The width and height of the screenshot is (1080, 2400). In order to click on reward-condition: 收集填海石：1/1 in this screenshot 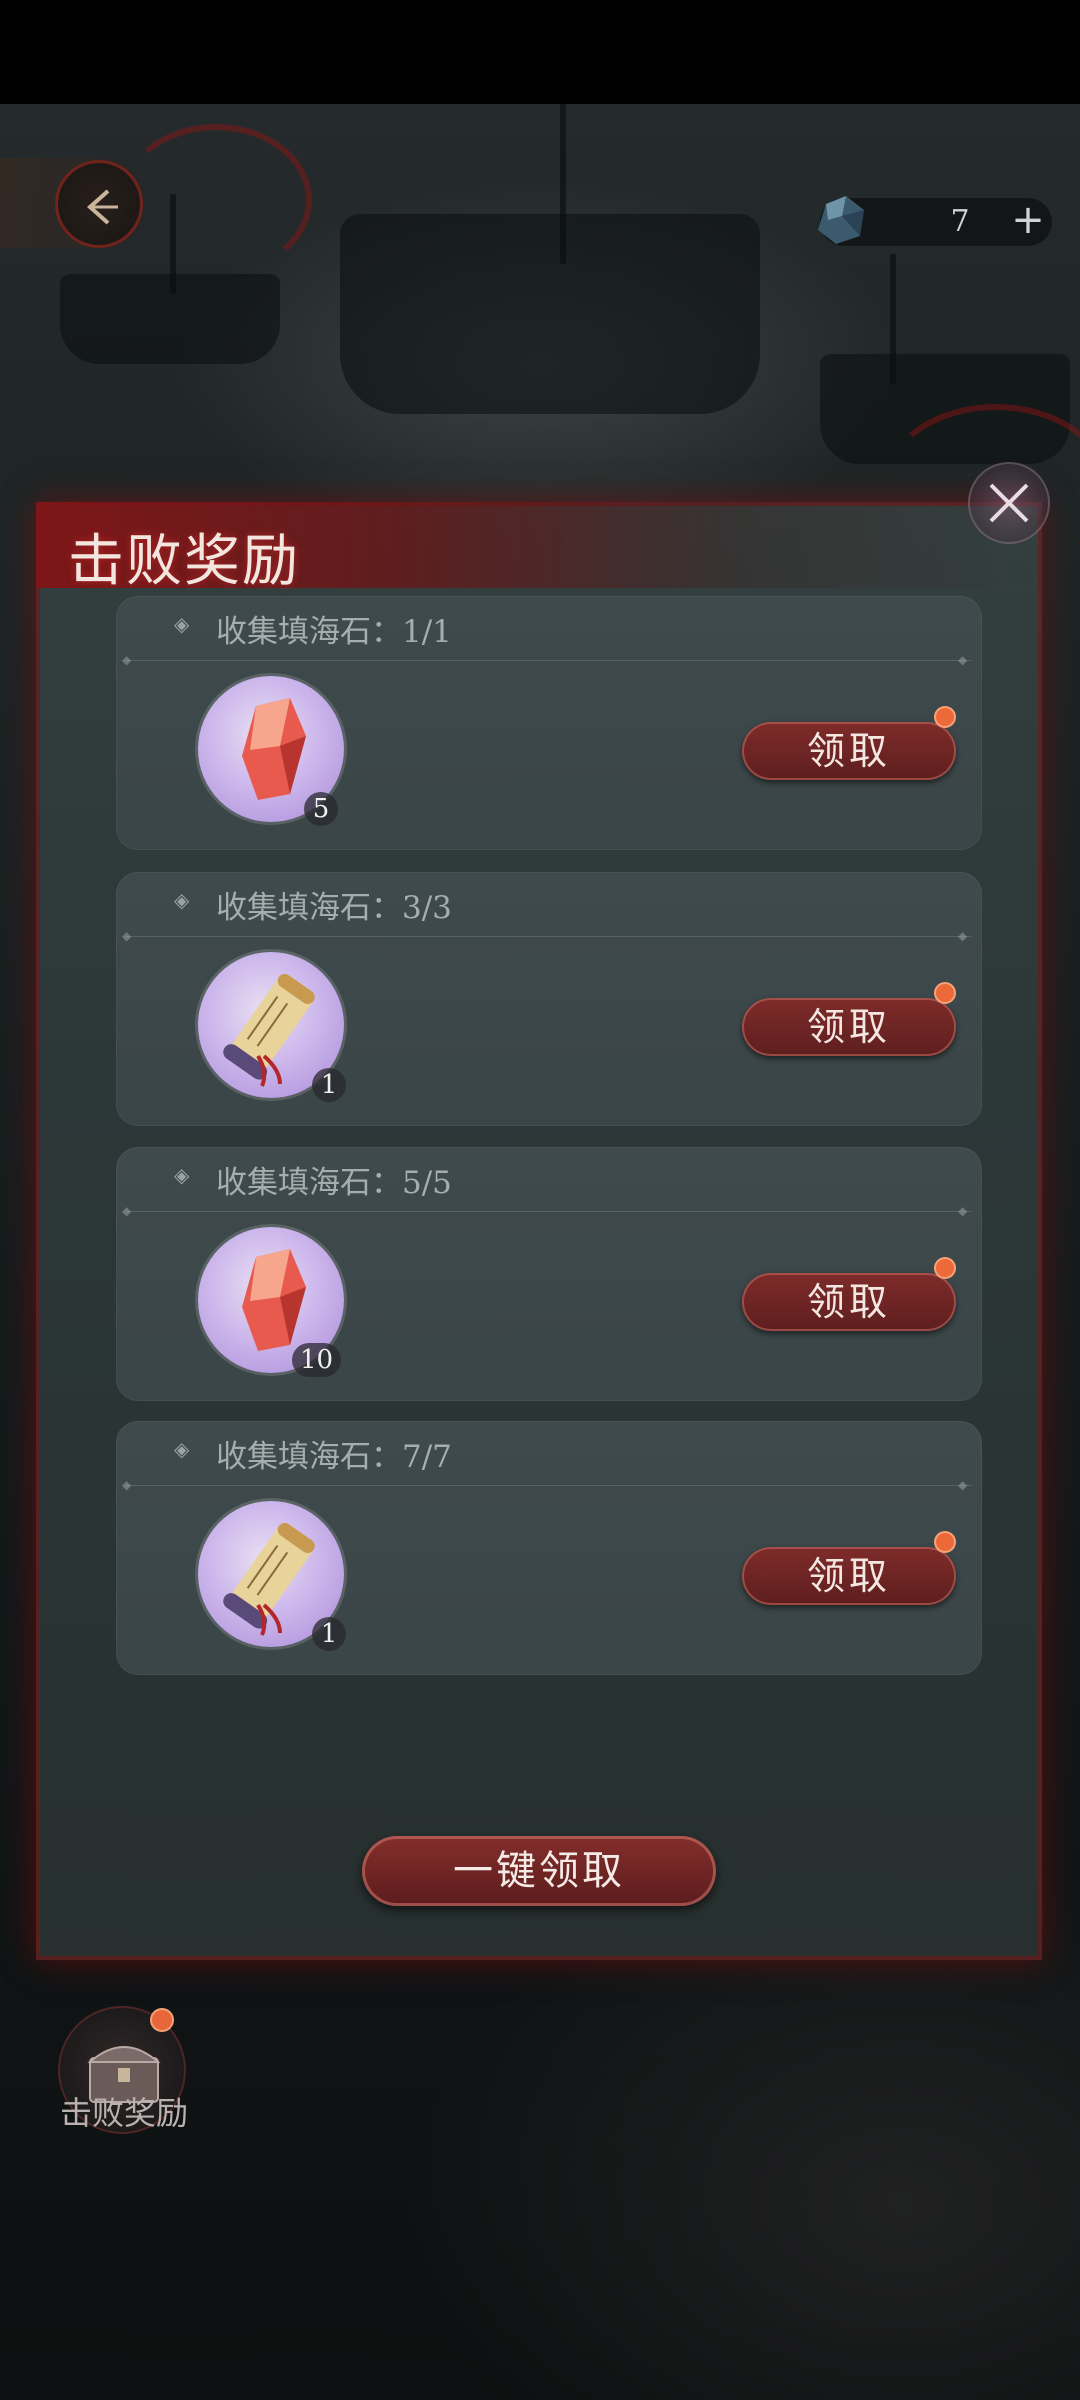, I will do `click(334, 632)`.